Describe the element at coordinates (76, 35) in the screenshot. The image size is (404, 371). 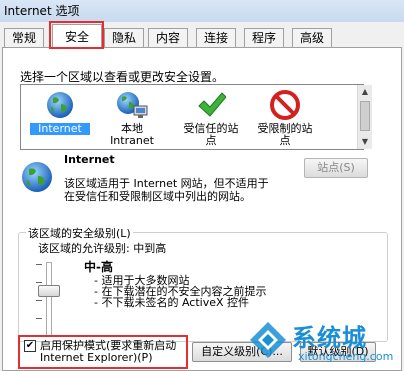
I see `tab-highlight-box` at that location.